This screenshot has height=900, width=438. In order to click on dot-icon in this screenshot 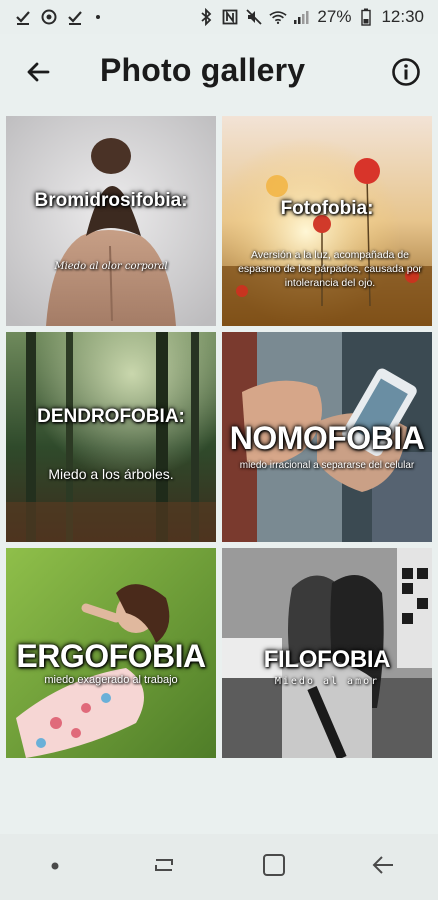, I will do `click(55, 867)`.